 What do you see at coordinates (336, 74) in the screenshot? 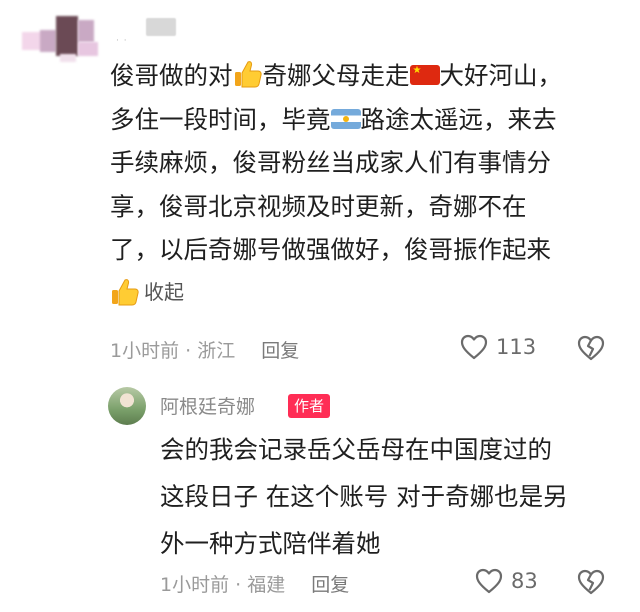
I see `comment-line-1: 俊哥做的对 奇娜父母走走 ★ 大好河山，` at bounding box center [336, 74].